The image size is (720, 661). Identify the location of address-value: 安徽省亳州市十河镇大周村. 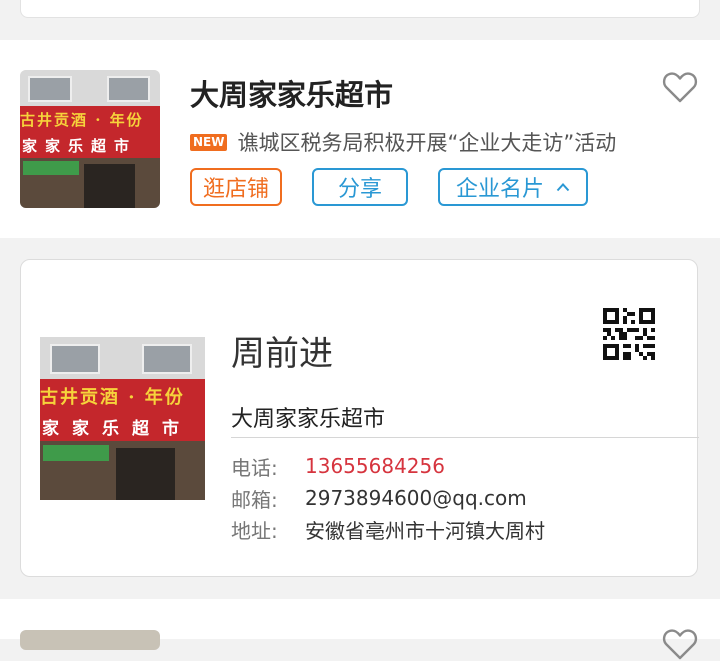
(425, 530).